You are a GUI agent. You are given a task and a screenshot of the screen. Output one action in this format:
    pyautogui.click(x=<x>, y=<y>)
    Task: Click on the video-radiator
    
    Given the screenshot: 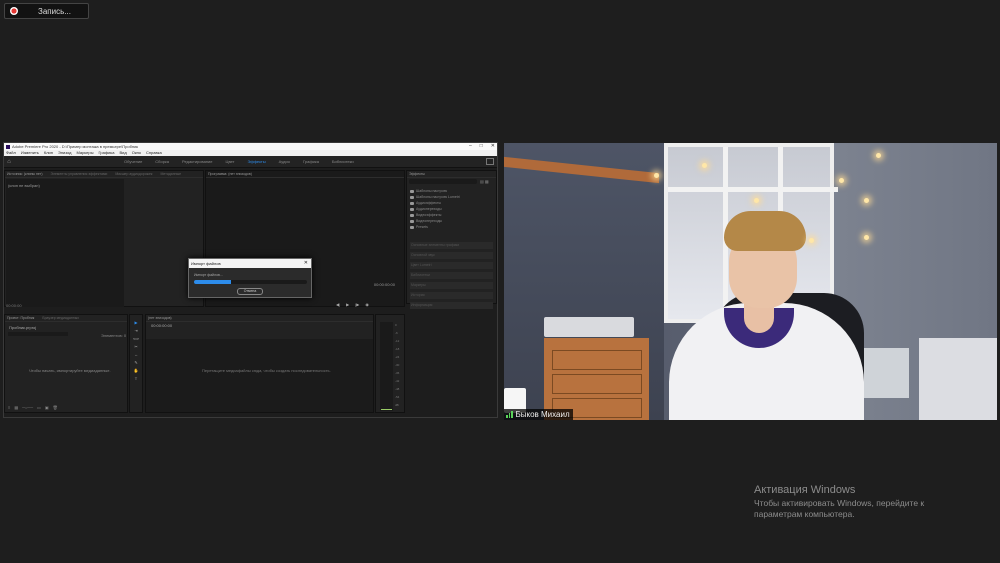 What is the action you would take?
    pyautogui.click(x=884, y=373)
    